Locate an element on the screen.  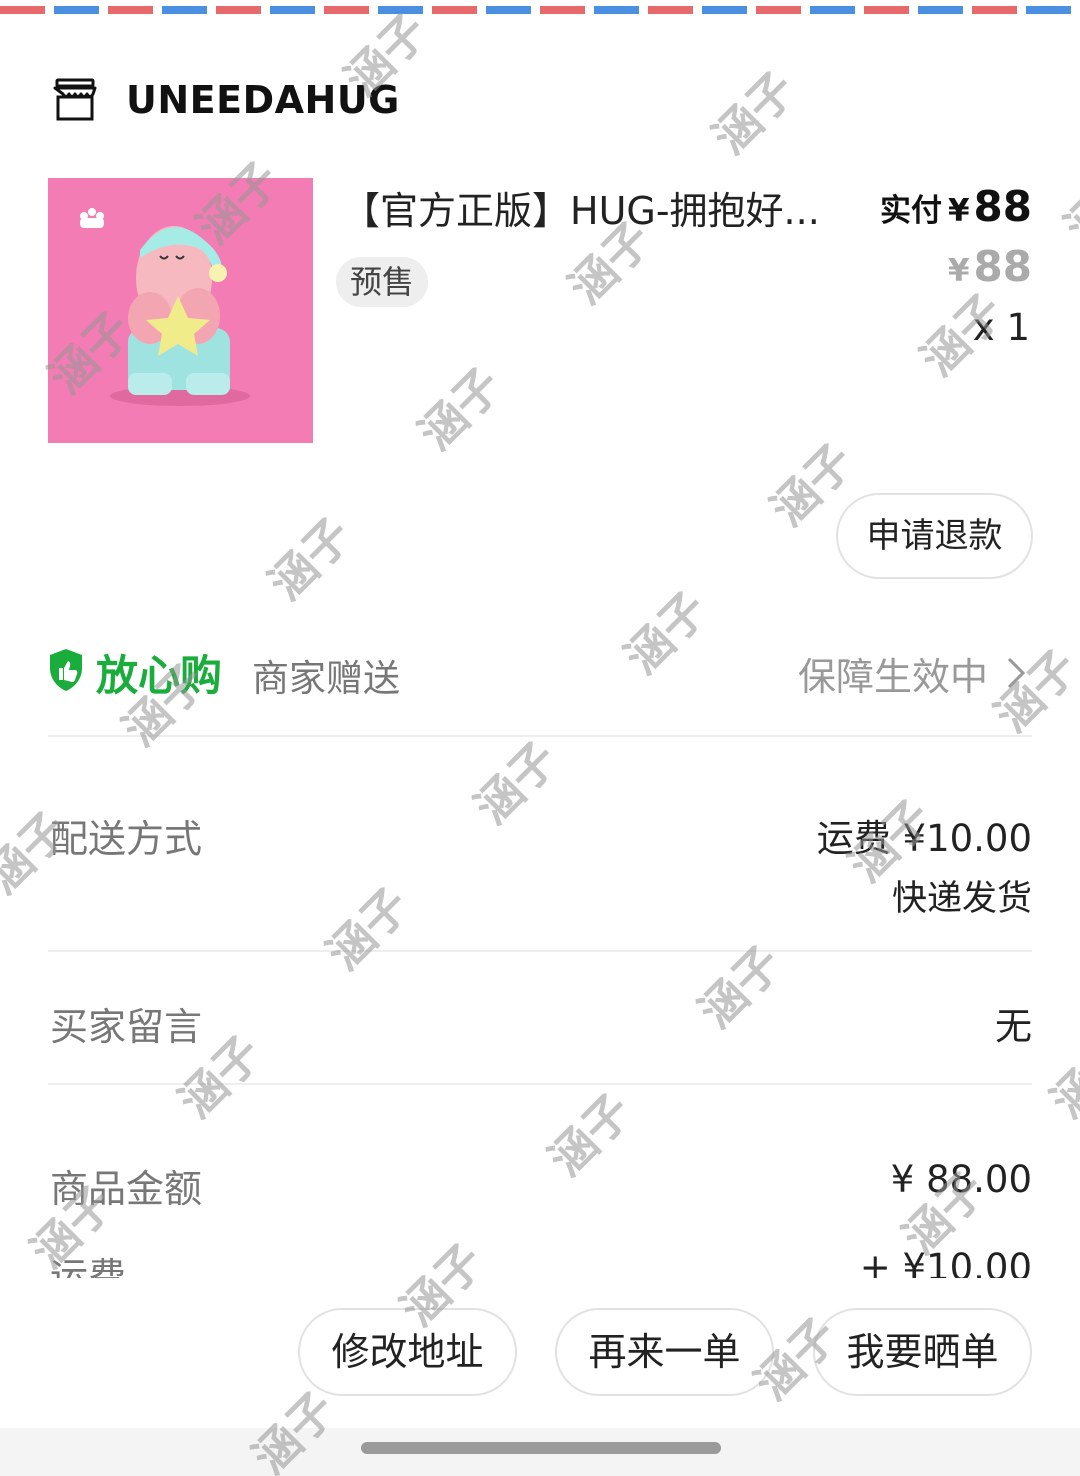
home-indicator is located at coordinates (541, 1448).